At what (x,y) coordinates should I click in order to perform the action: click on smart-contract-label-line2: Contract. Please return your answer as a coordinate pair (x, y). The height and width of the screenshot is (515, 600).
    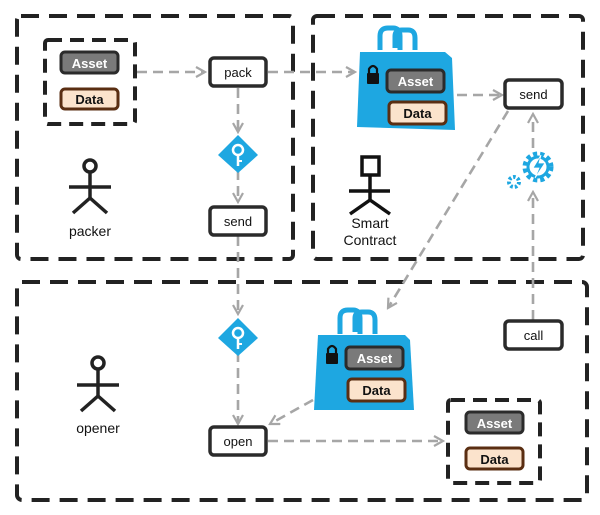
    Looking at the image, I should click on (370, 240).